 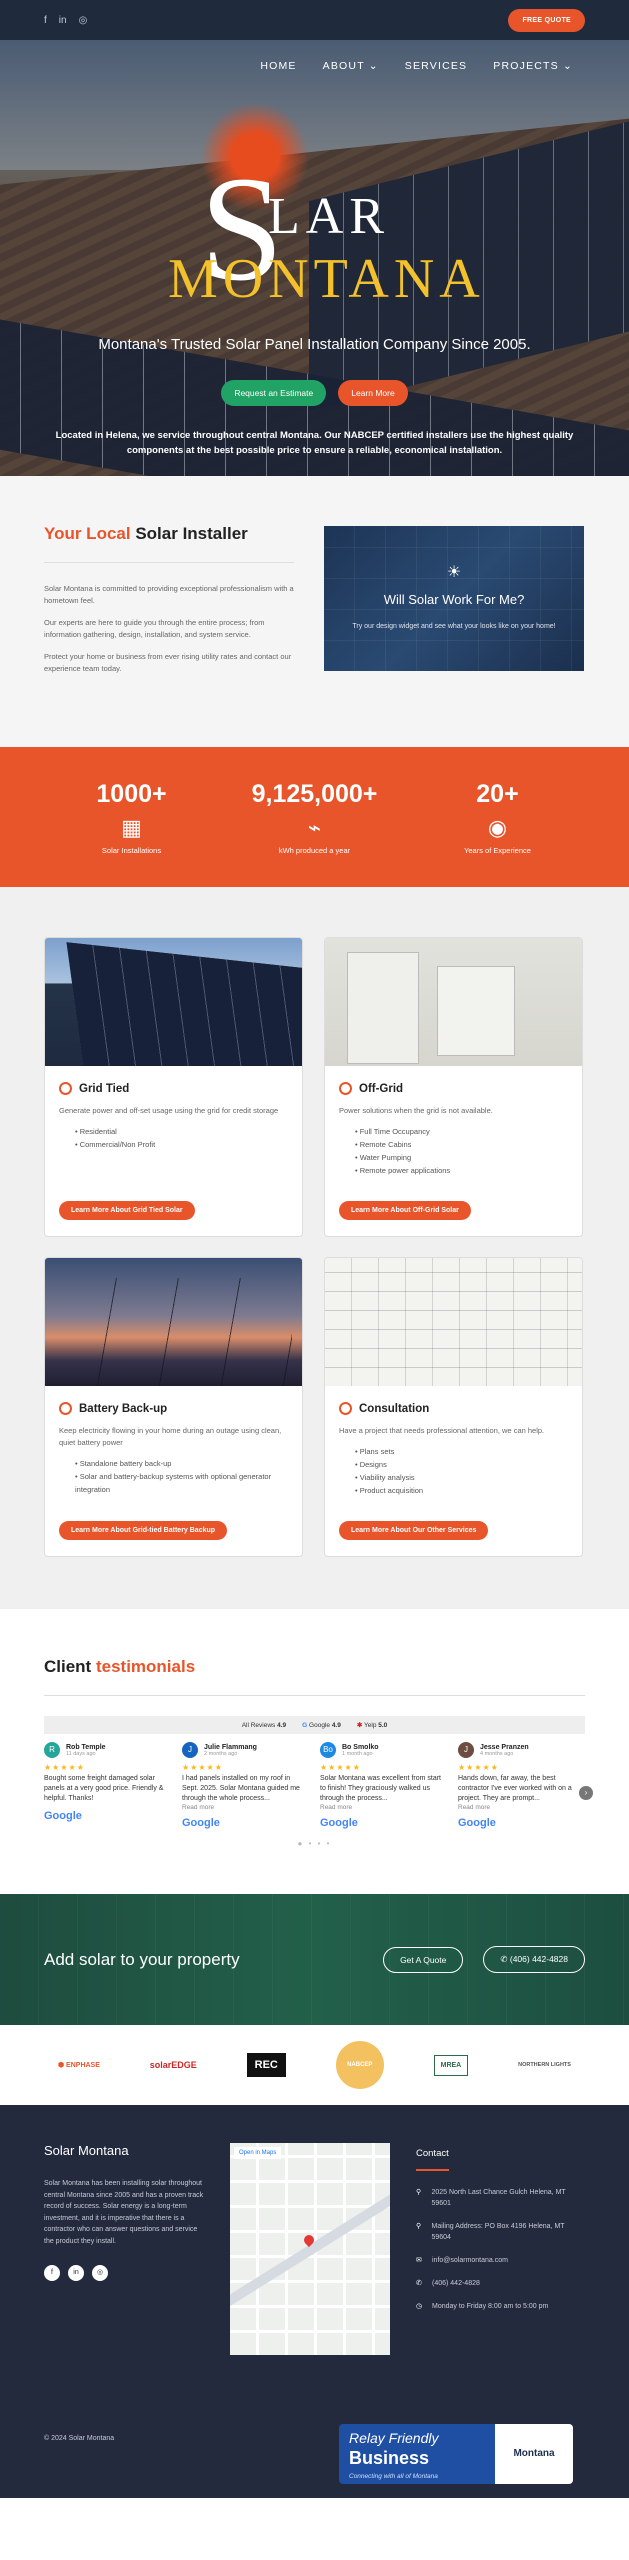 I want to click on nav-about: ABOUT ⌄, so click(x=351, y=66).